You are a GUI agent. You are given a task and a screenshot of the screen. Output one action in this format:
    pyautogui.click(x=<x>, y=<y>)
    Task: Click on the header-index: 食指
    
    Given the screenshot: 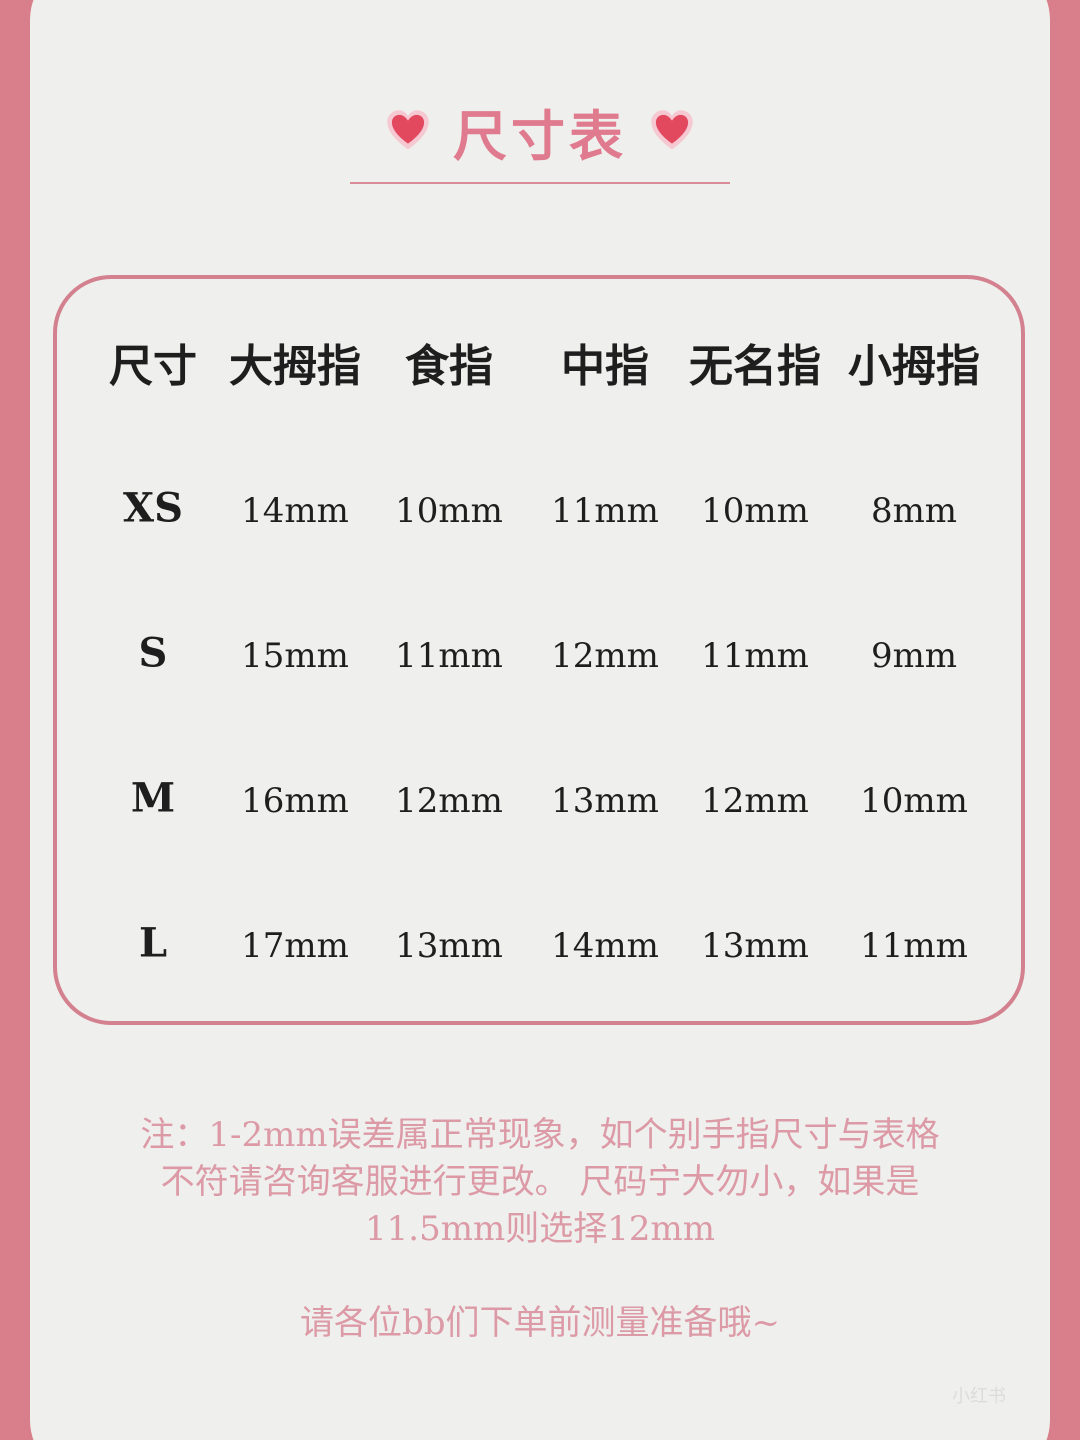 What is the action you would take?
    pyautogui.click(x=449, y=366)
    